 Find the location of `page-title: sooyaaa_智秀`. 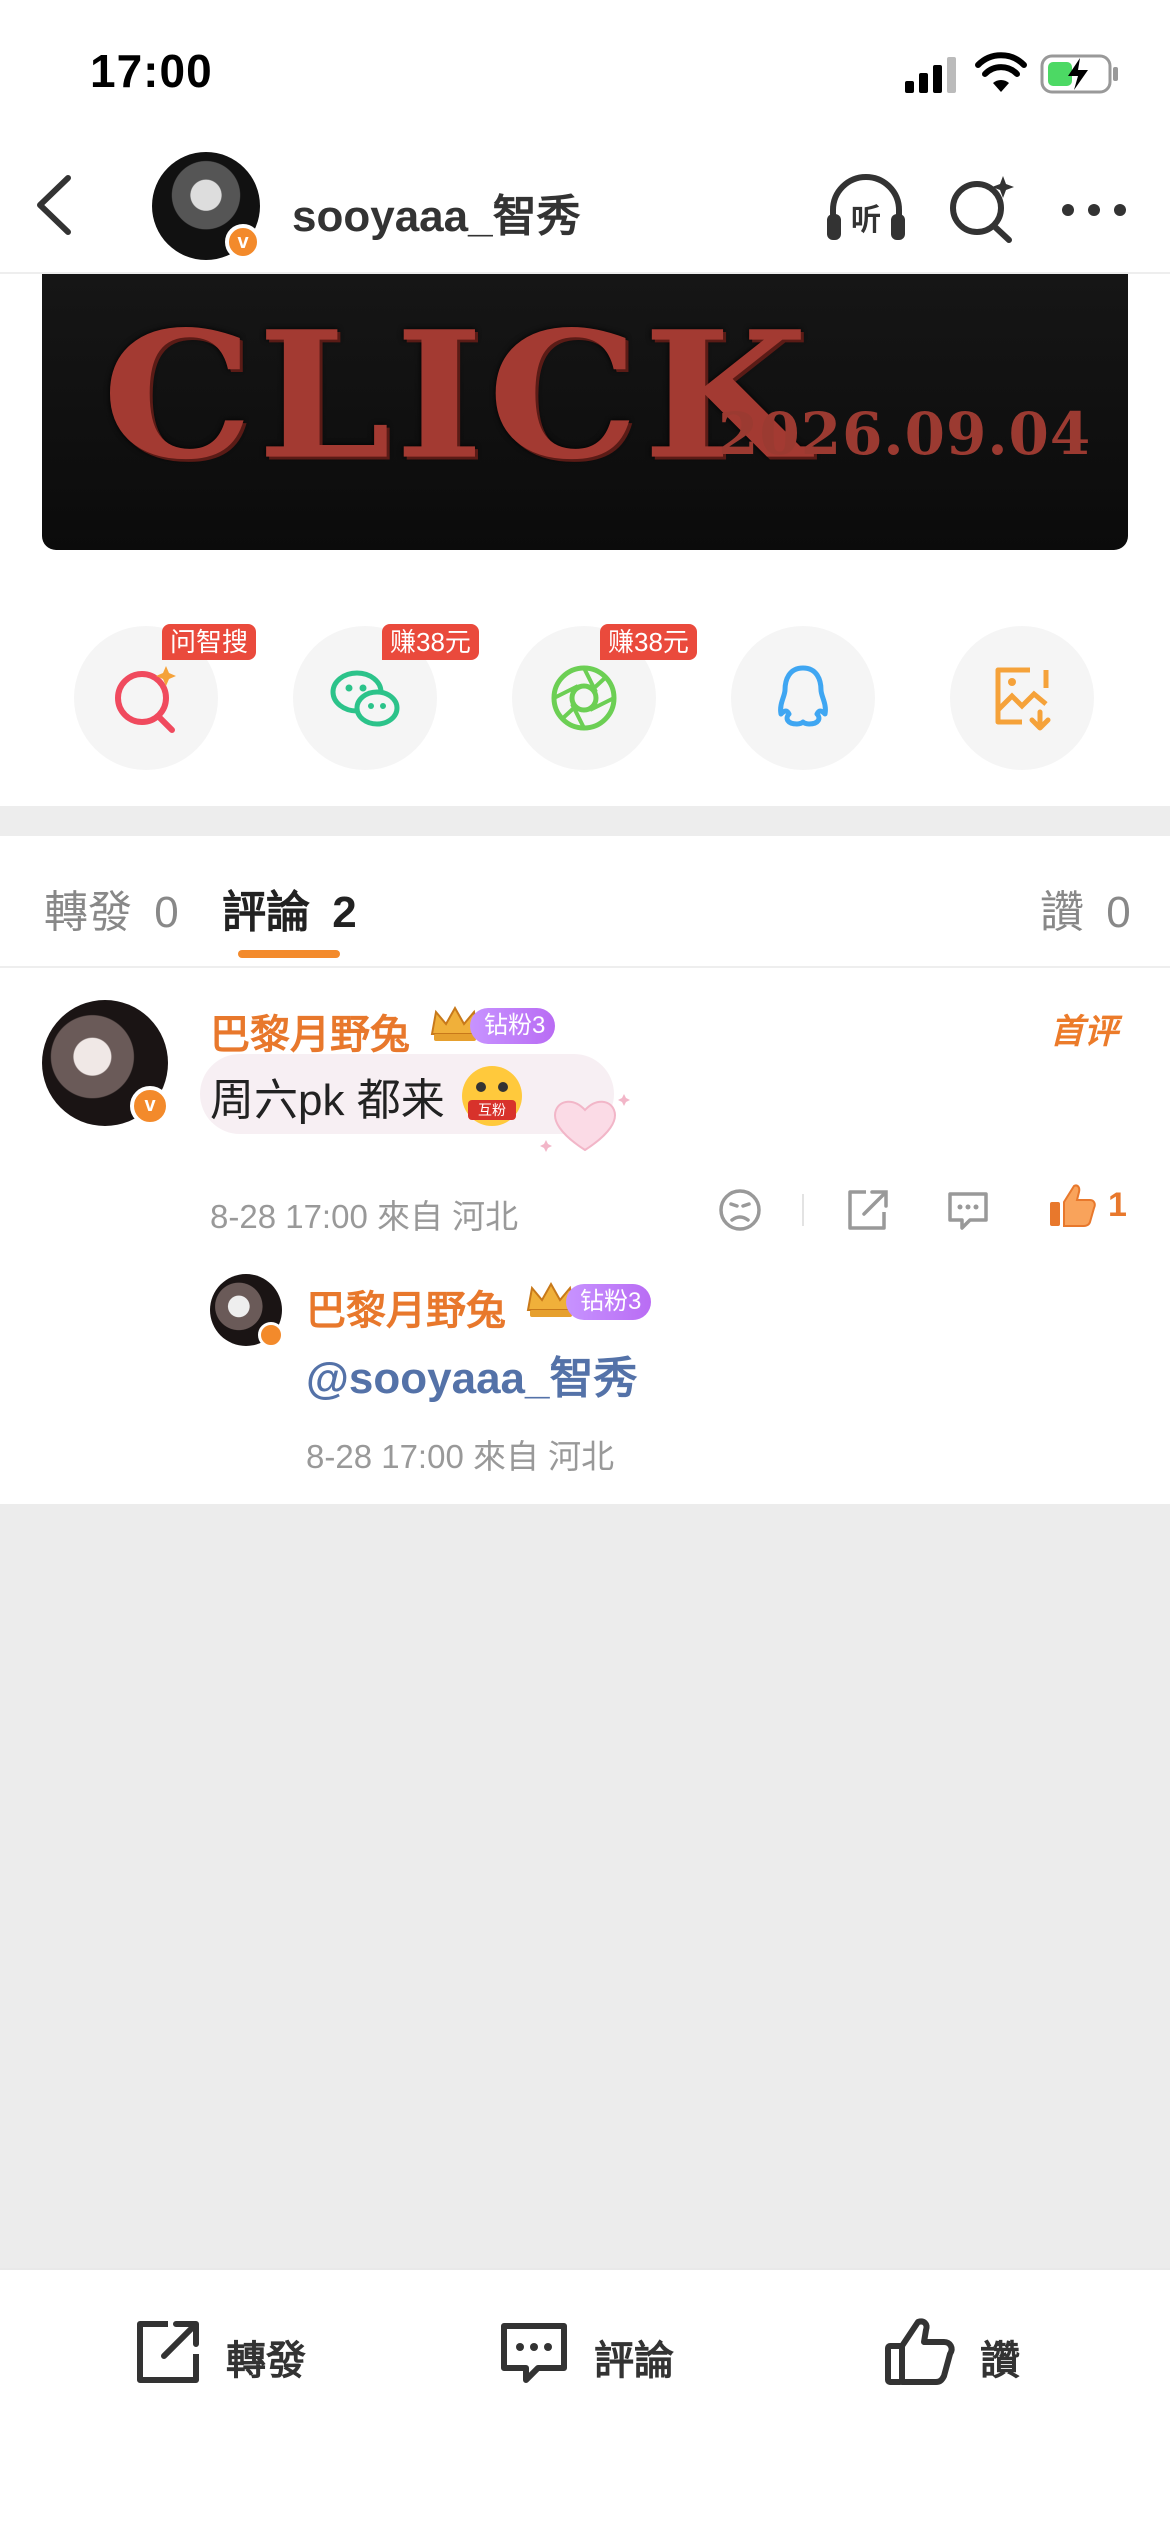

page-title: sooyaaa_智秀 is located at coordinates (436, 212).